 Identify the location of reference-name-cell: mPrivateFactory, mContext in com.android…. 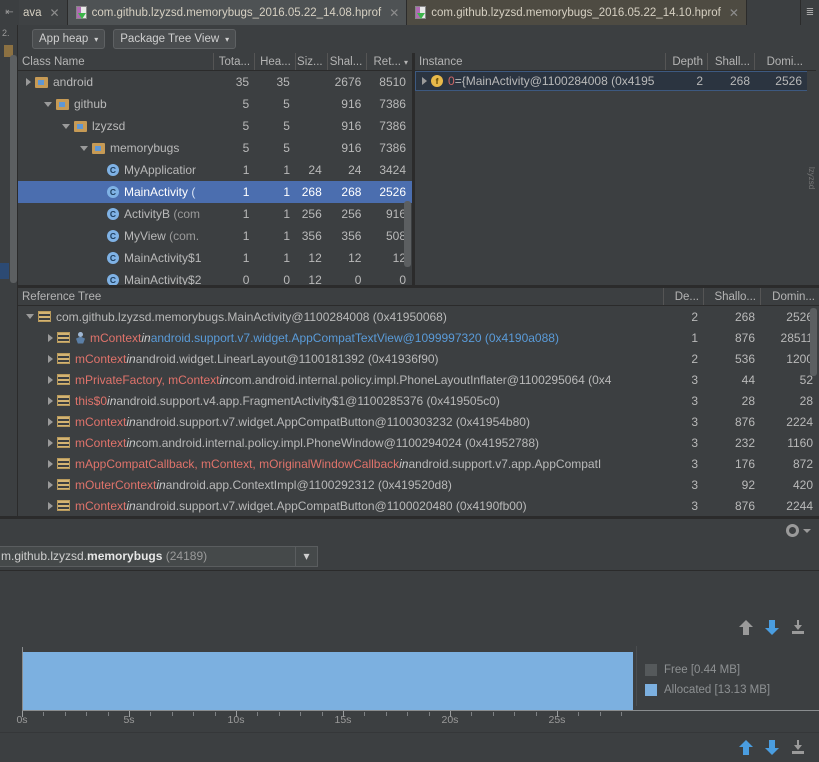
(341, 380).